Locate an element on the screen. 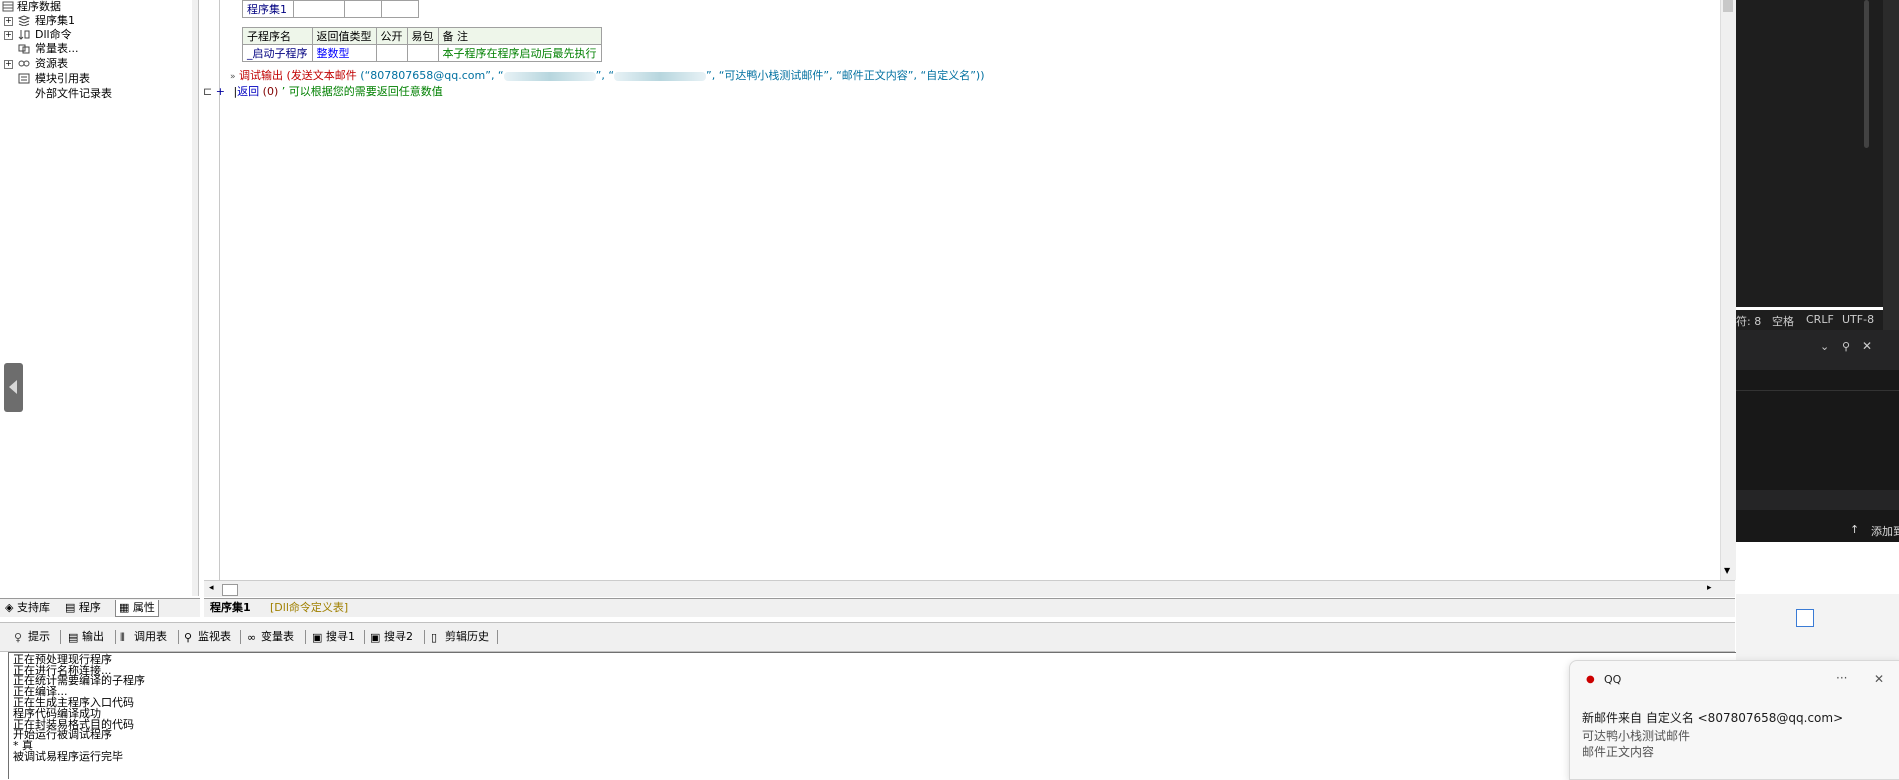 The image size is (1899, 780). collapse-panel-button is located at coordinates (13, 387).